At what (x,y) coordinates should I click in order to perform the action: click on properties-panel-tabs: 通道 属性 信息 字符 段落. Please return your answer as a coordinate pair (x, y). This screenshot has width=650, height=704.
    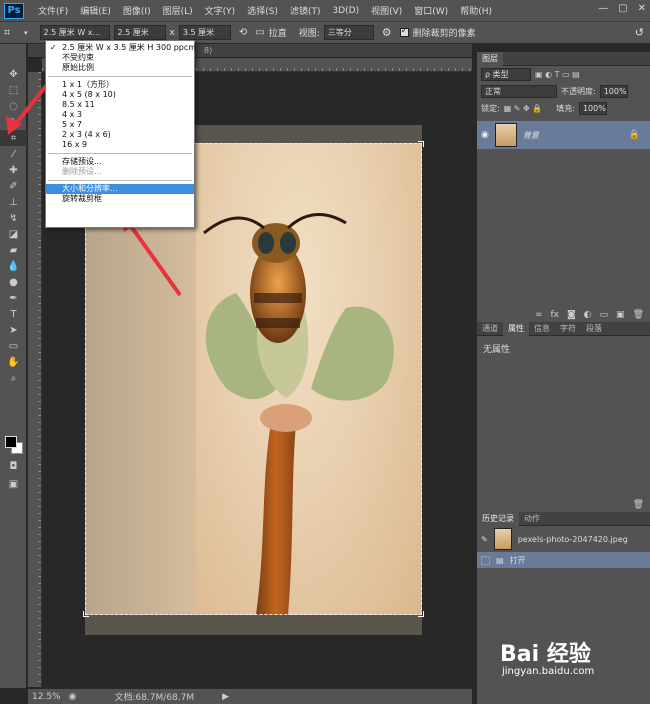
    Looking at the image, I should click on (563, 328).